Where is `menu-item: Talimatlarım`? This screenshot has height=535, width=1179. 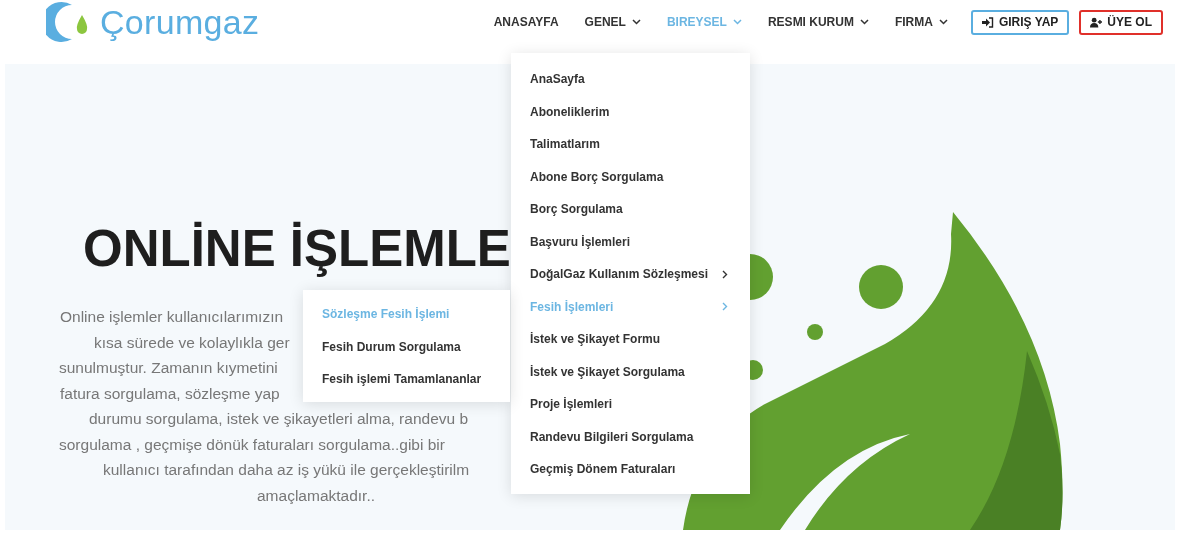 menu-item: Talimatlarım is located at coordinates (630, 144).